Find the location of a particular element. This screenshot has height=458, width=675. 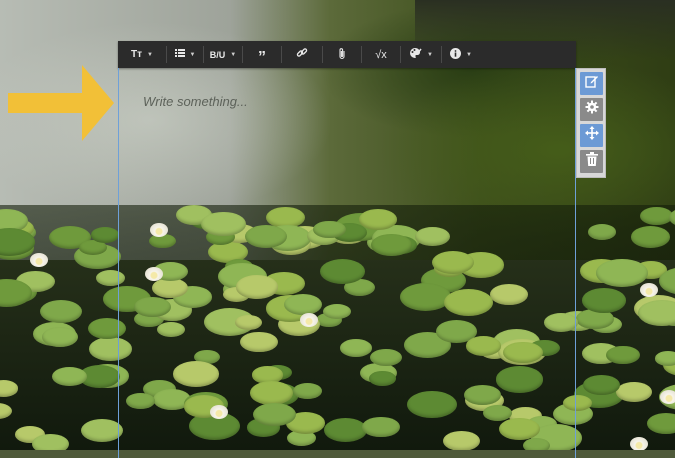

quote-button: ” is located at coordinates (262, 54).